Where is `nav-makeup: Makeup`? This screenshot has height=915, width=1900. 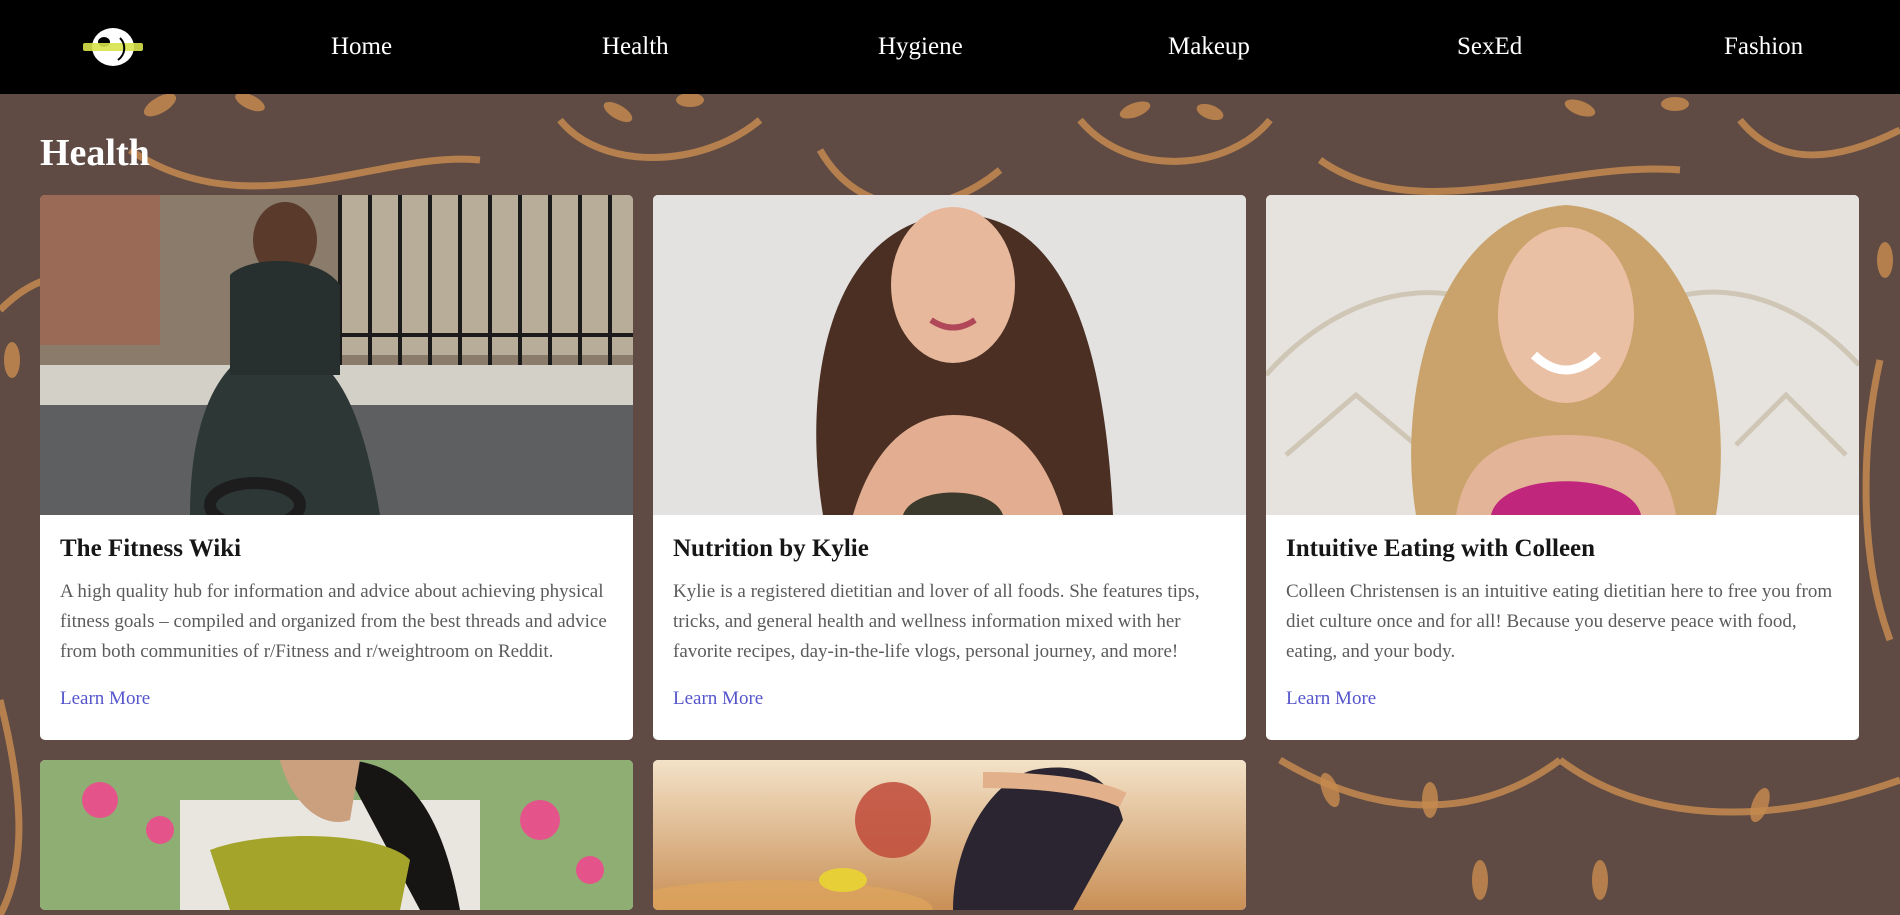
nav-makeup: Makeup is located at coordinates (1209, 47).